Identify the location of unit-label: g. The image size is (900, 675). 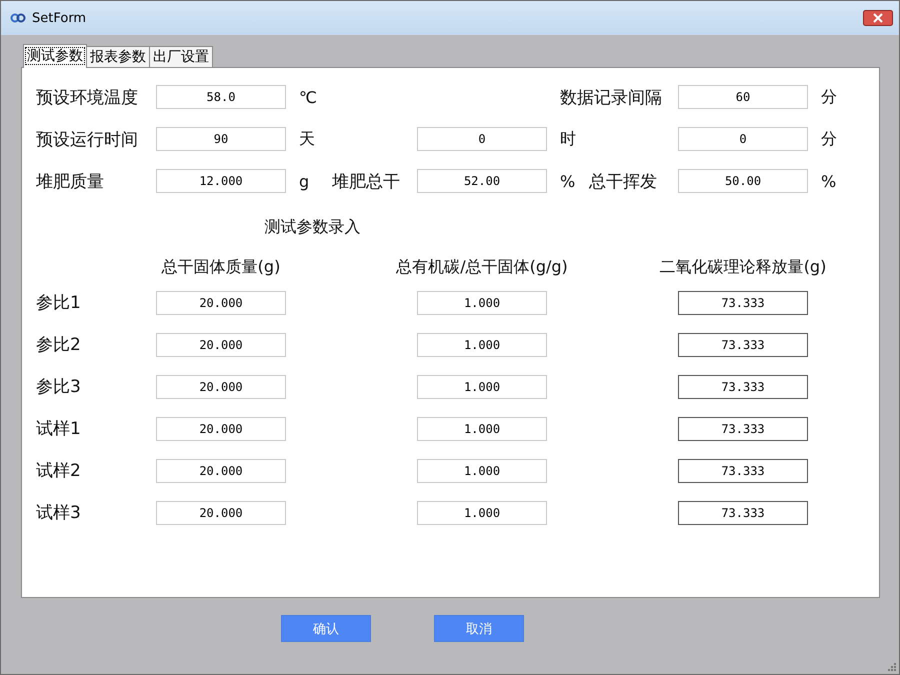
(304, 181).